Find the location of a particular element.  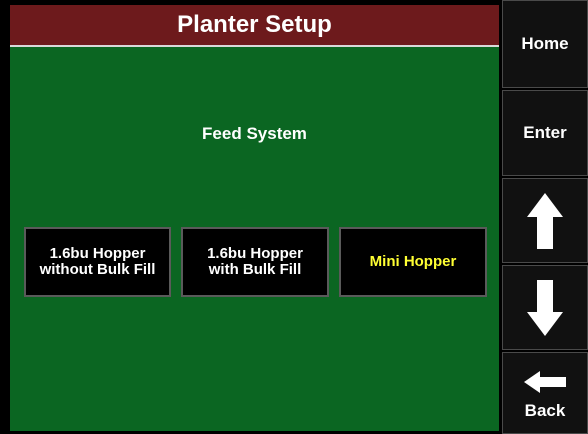

enter-label: Enter is located at coordinates (545, 132).